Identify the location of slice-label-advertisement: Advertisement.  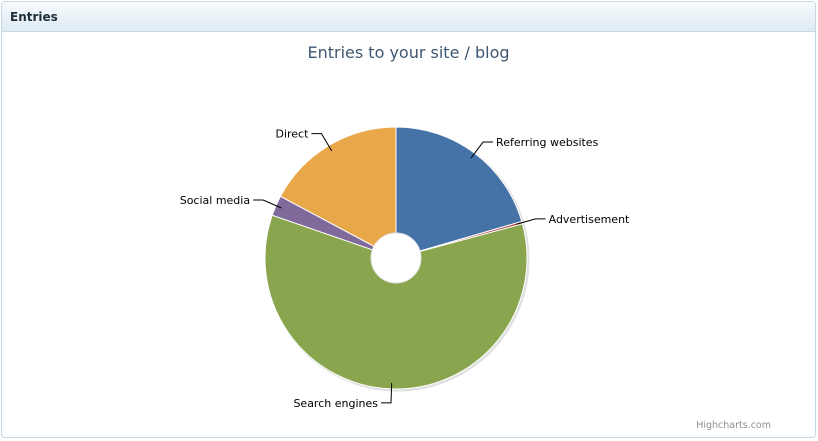
(589, 219).